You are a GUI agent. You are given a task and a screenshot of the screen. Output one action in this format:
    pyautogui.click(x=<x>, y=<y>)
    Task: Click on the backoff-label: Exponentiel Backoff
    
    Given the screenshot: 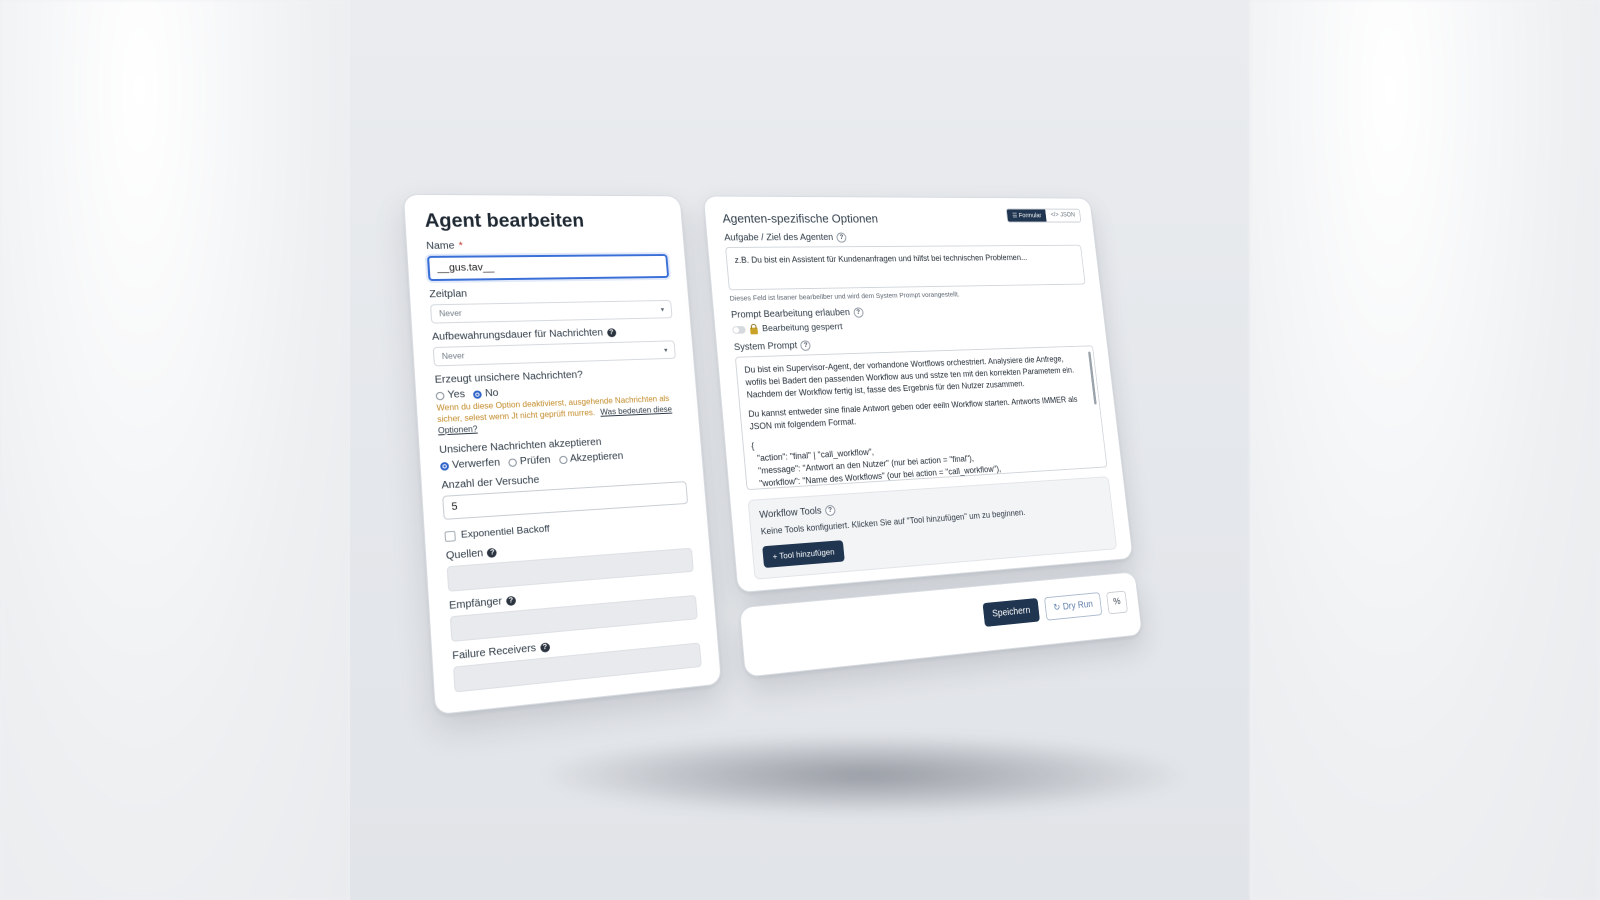 What is the action you would take?
    pyautogui.click(x=505, y=533)
    